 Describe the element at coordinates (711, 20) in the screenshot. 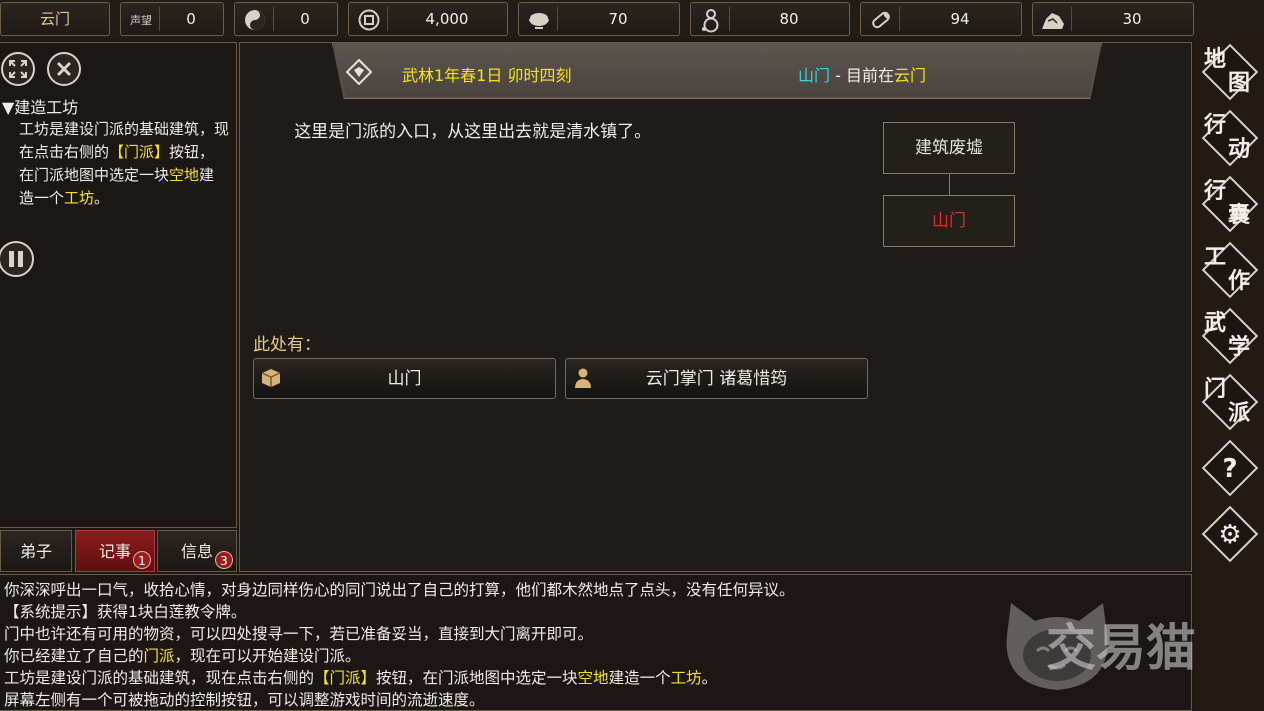

I see `gourd-icon` at that location.